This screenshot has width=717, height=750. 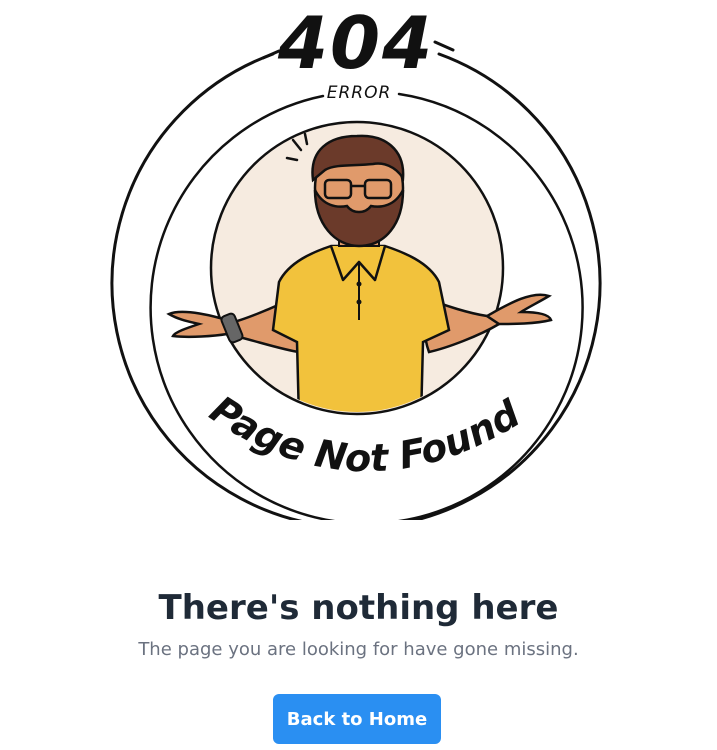 I want to click on error-code-text: 404, so click(x=355, y=43).